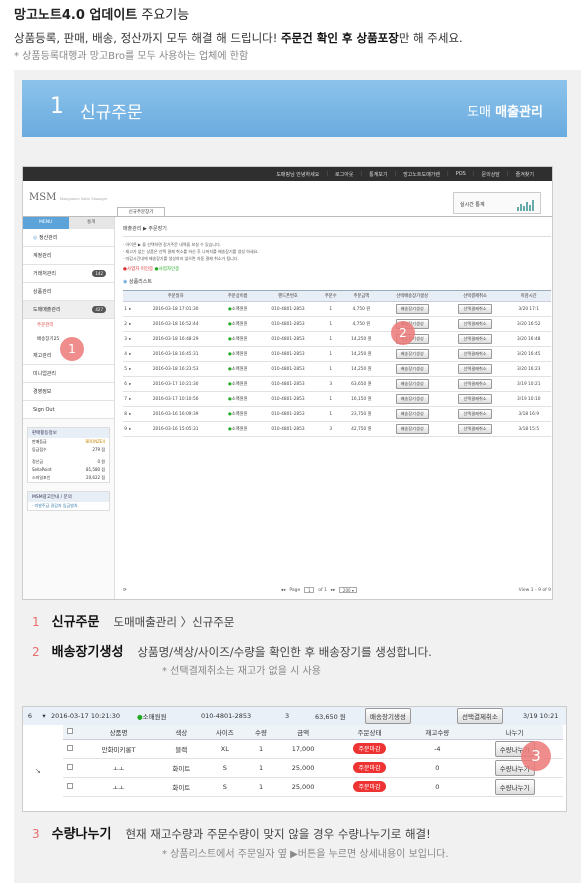  What do you see at coordinates (344, 174) in the screenshot?
I see `topnav-logout: 로그아웃` at bounding box center [344, 174].